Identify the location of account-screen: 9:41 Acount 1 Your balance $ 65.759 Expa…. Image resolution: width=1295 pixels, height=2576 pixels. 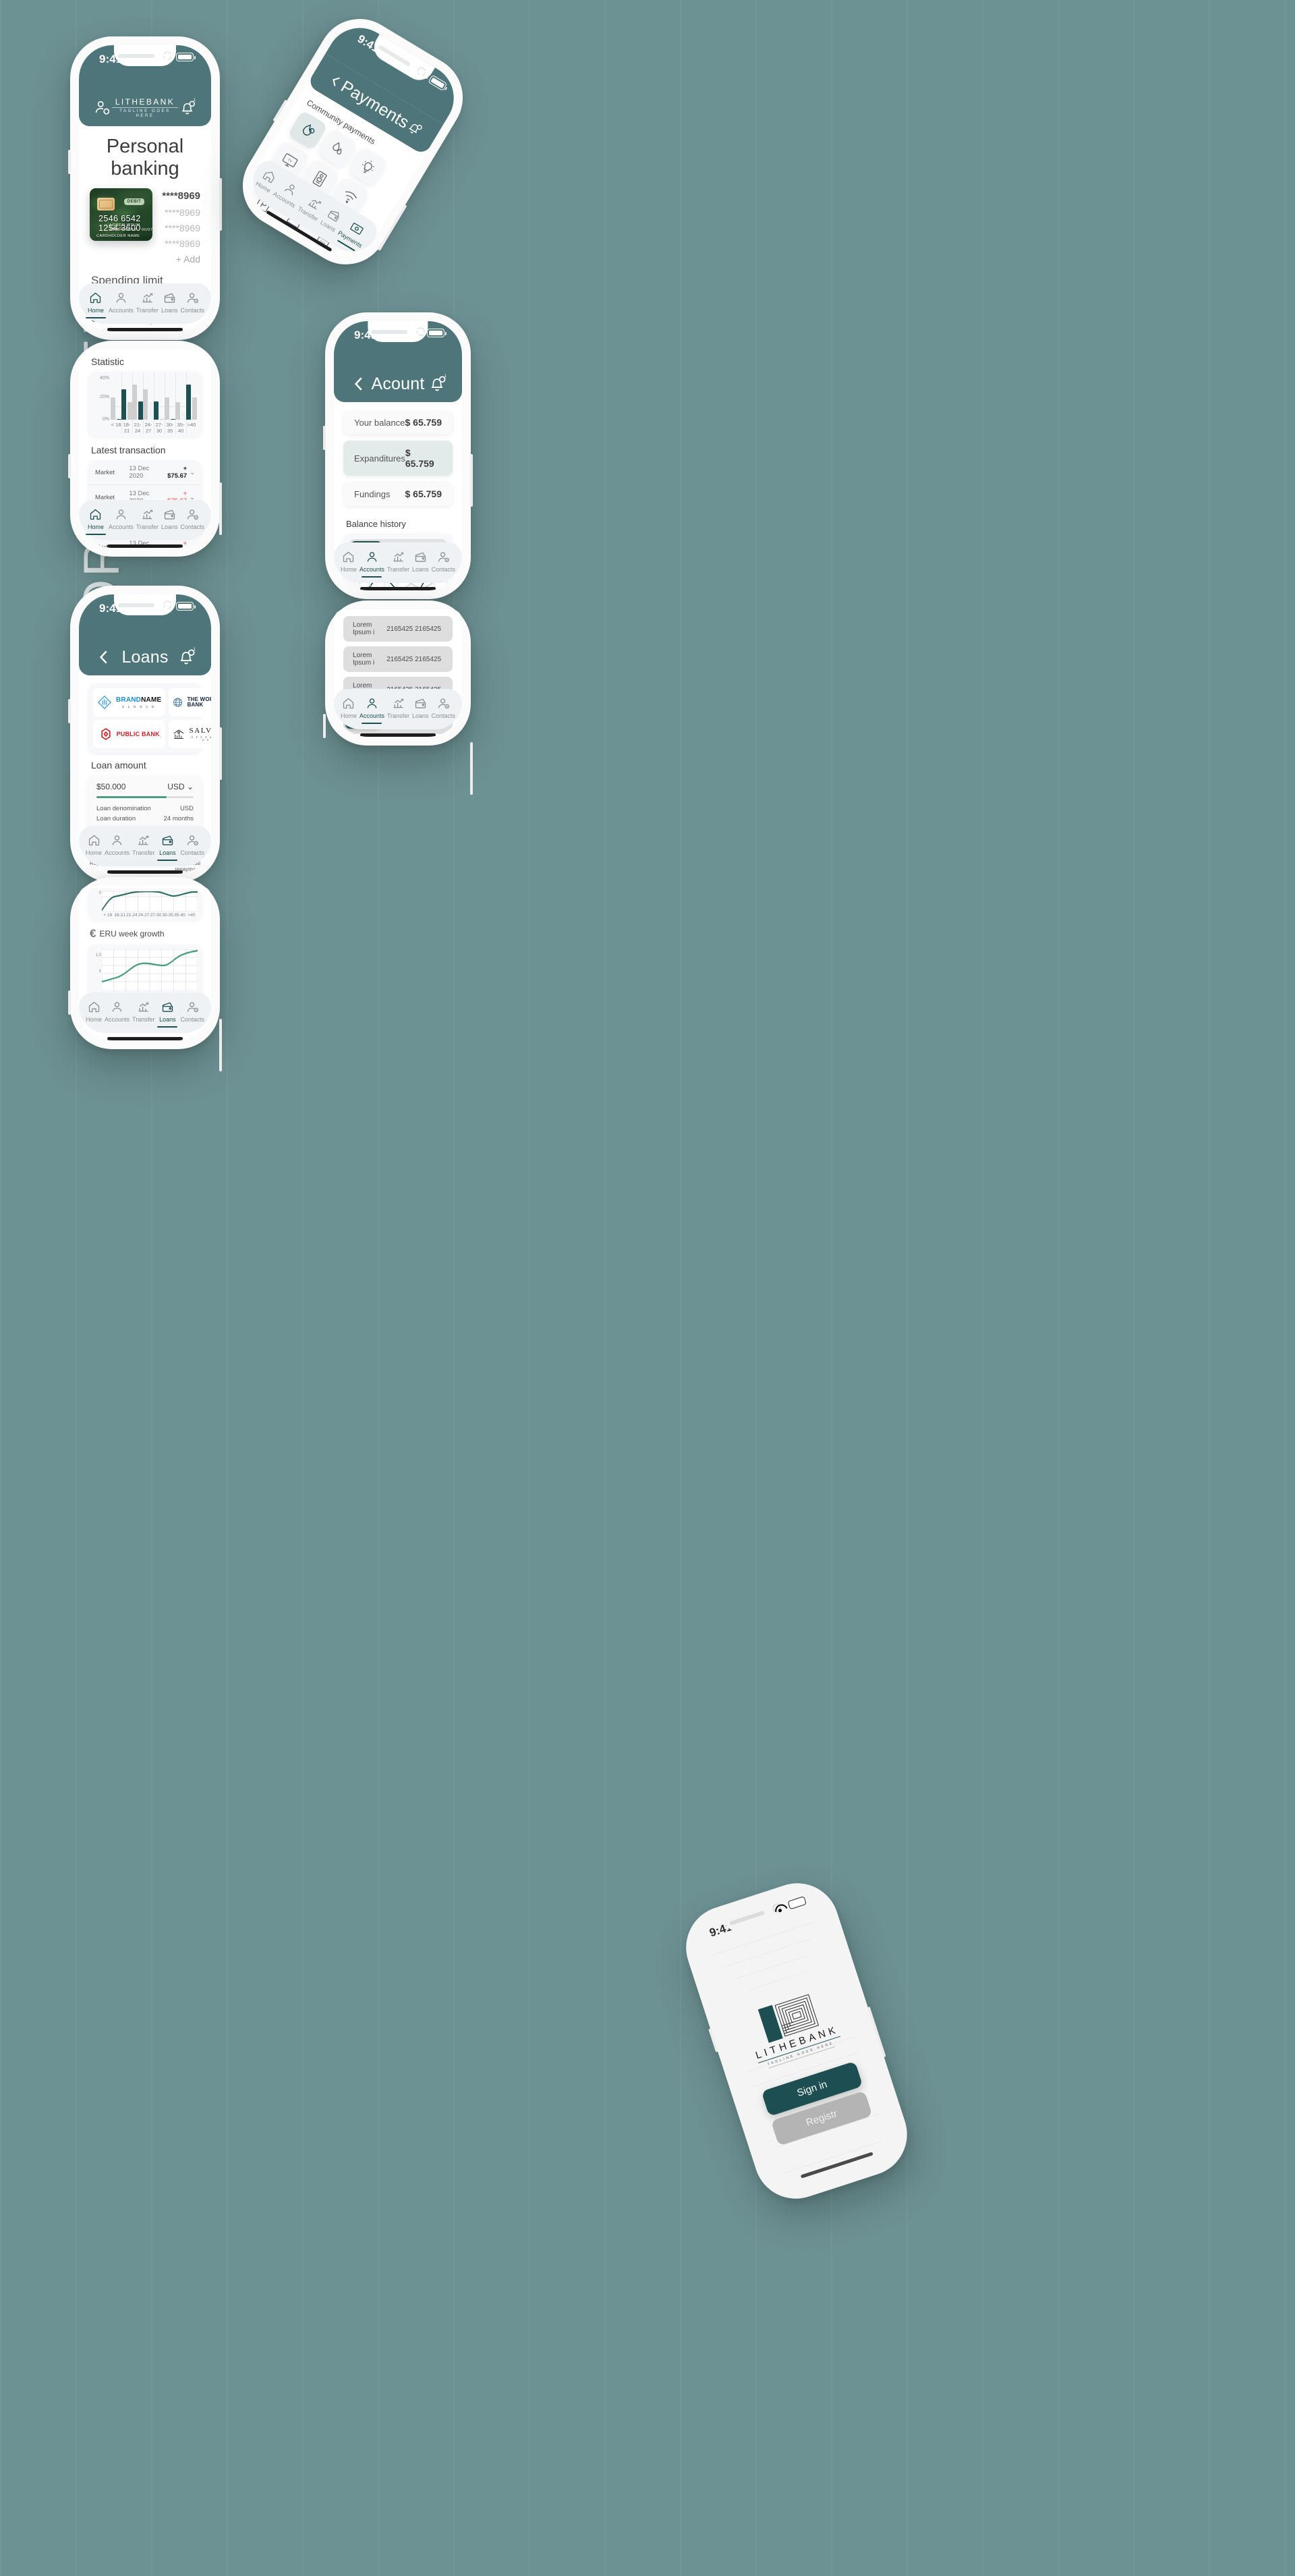
(398, 455).